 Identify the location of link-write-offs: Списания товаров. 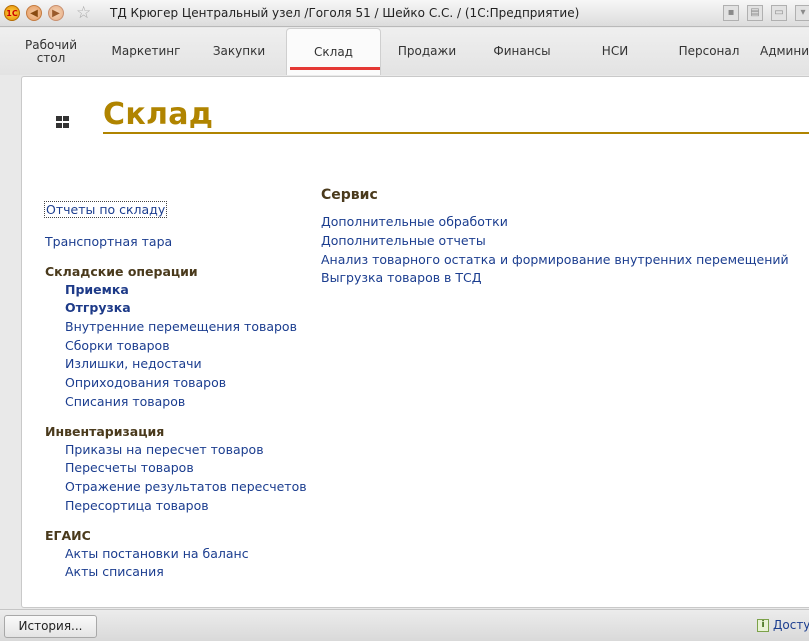
(125, 401).